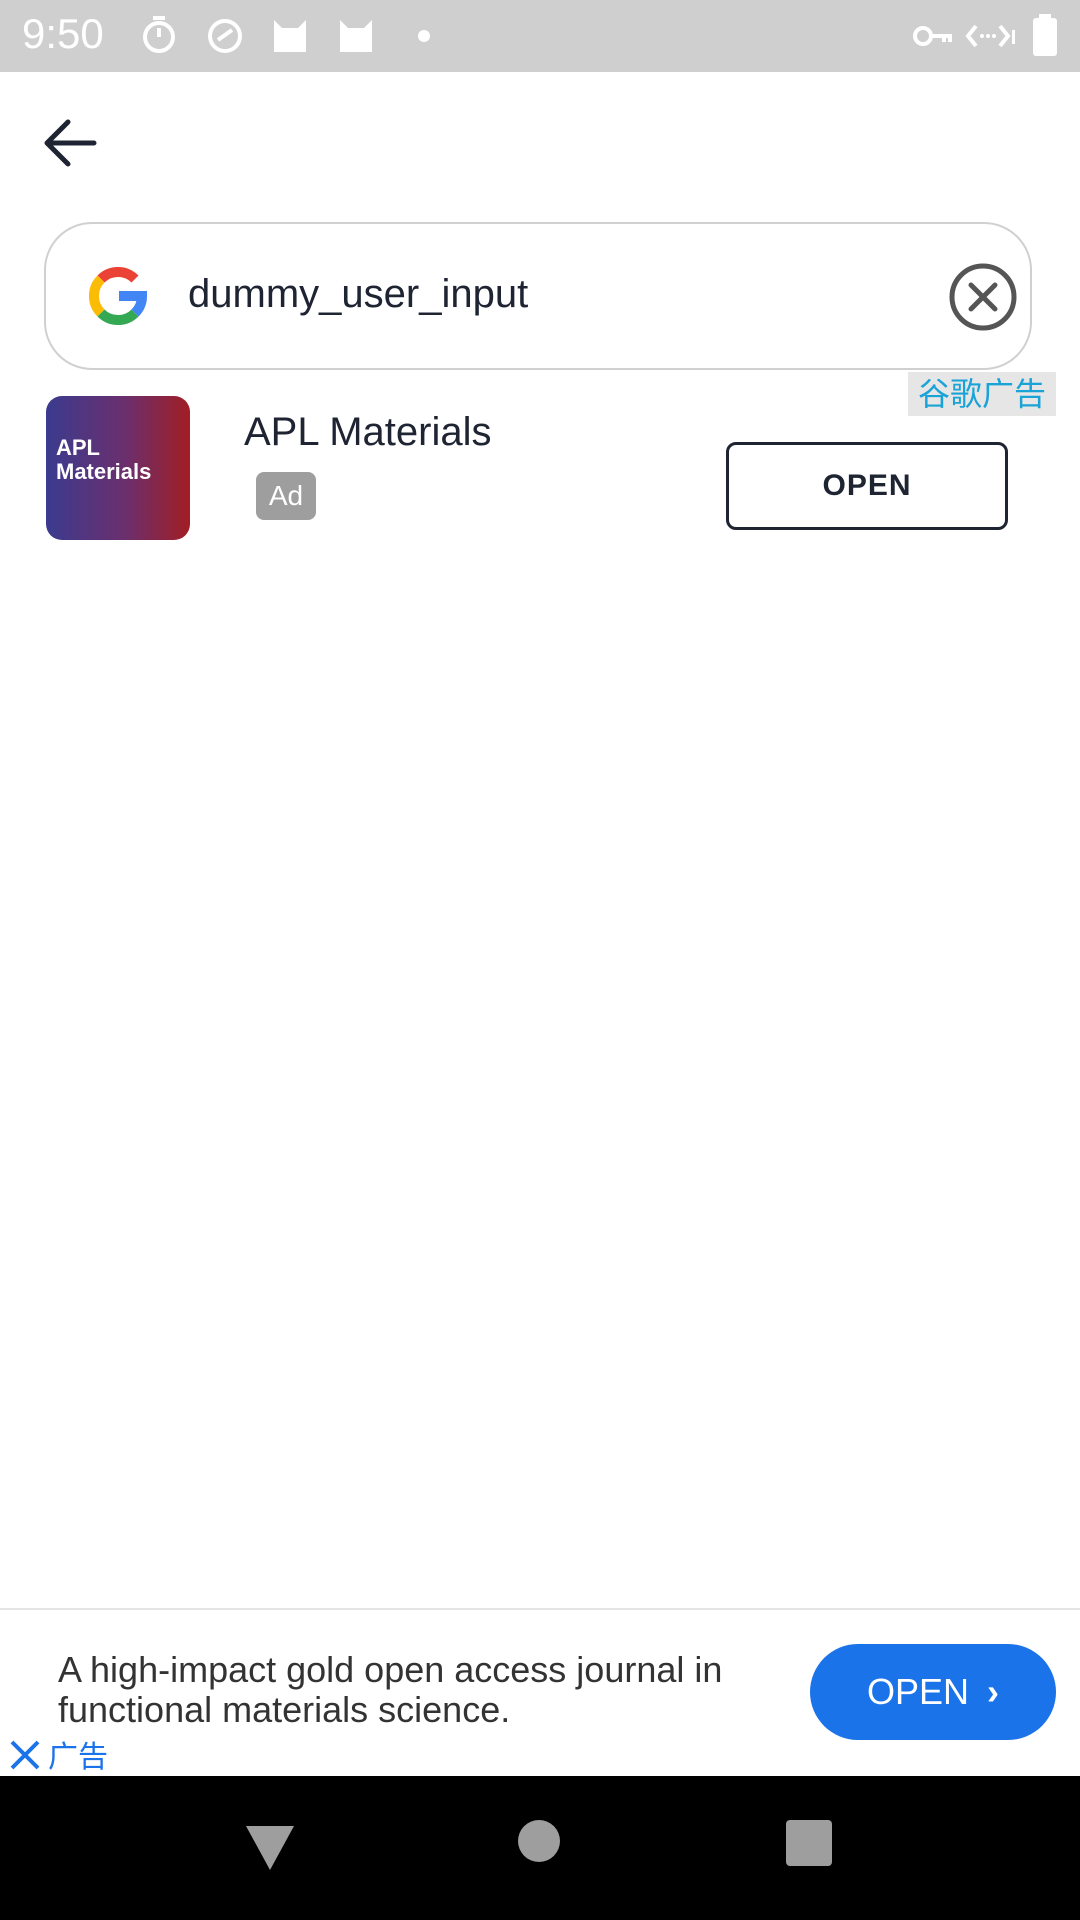  Describe the element at coordinates (225, 36) in the screenshot. I see `speedometer-icon` at that location.